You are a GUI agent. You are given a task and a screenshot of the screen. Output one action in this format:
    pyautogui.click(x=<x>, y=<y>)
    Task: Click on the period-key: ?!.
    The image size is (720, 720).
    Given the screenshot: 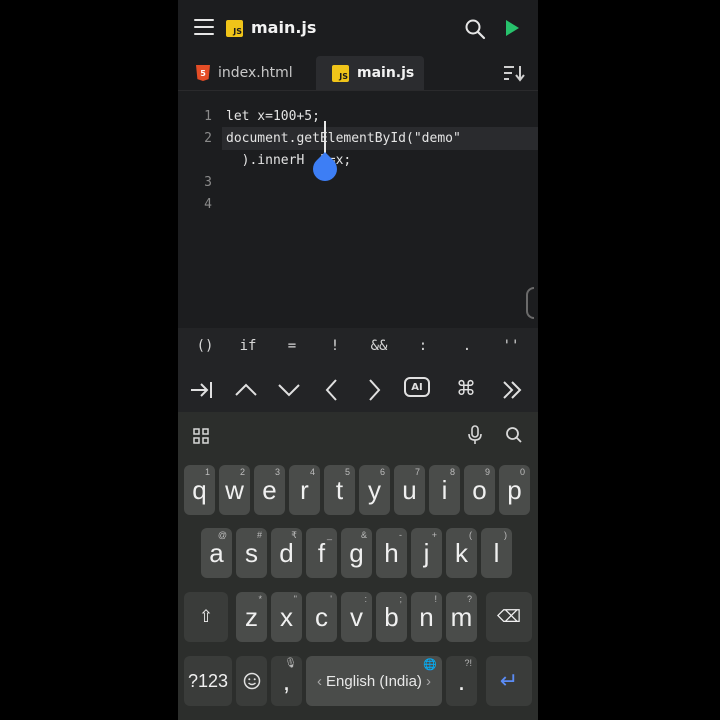 What is the action you would take?
    pyautogui.click(x=461, y=681)
    